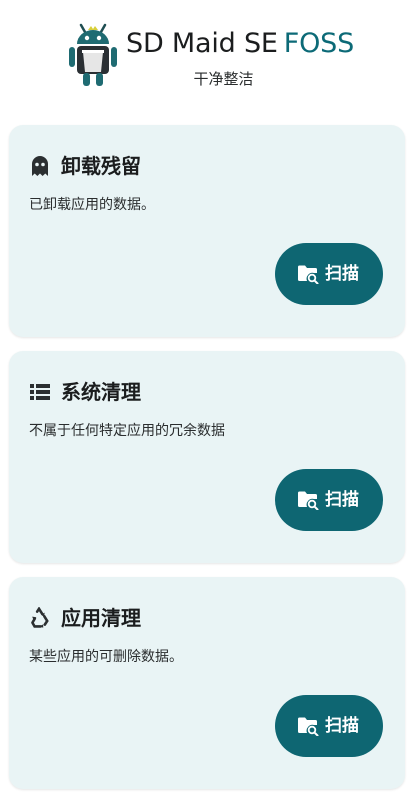  What do you see at coordinates (223, 79) in the screenshot?
I see `app-subtitle: 干净整洁` at bounding box center [223, 79].